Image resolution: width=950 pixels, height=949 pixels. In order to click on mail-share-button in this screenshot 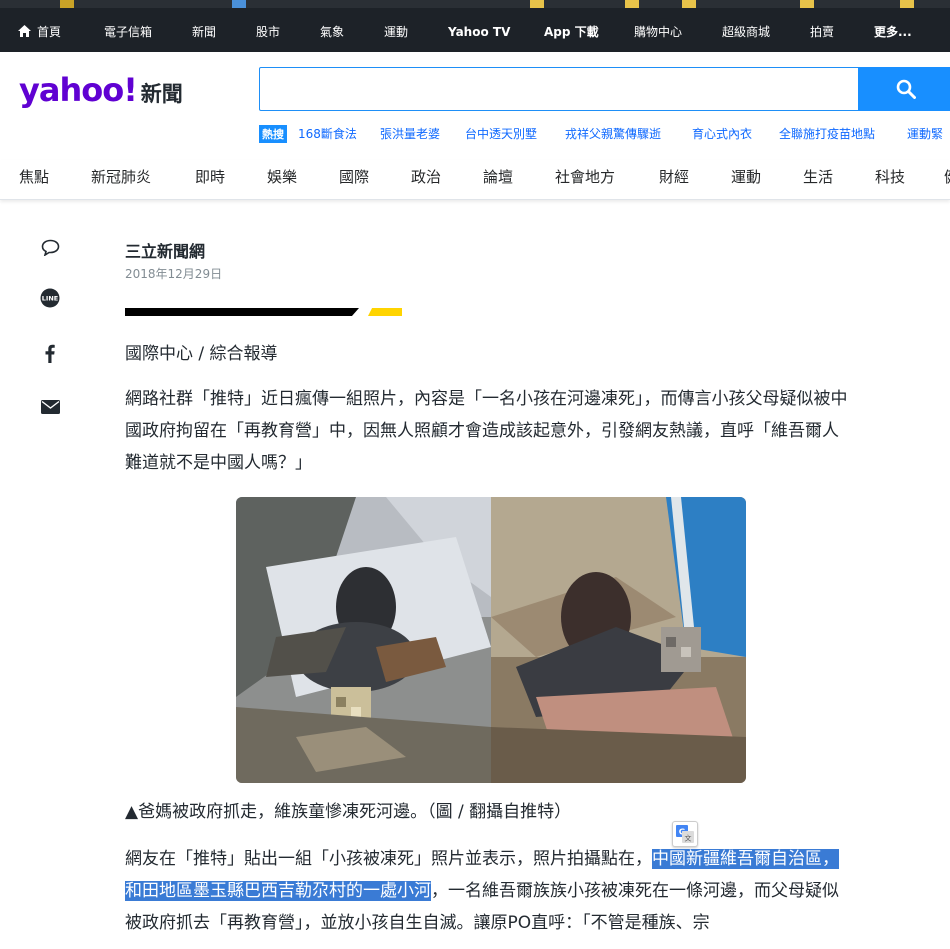, I will do `click(50, 407)`.